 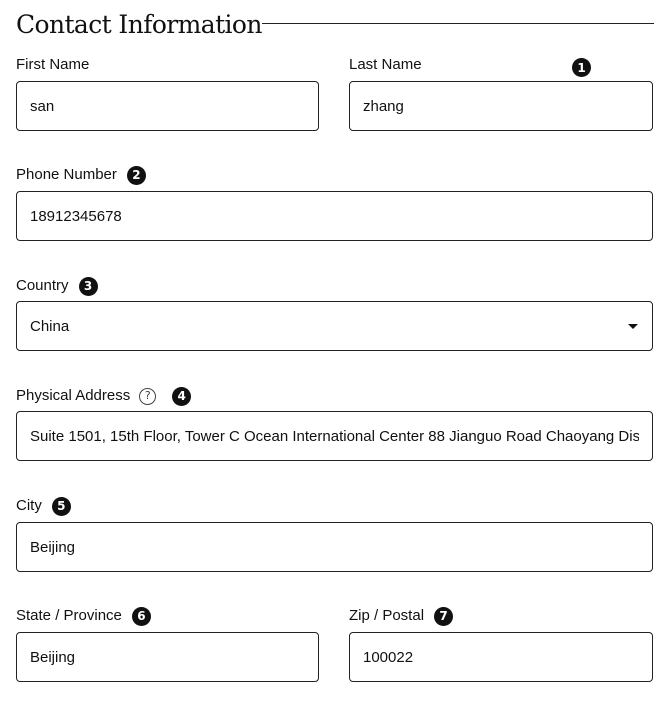 I want to click on zip-postal-label: Zip / Postal 7, so click(x=401, y=616).